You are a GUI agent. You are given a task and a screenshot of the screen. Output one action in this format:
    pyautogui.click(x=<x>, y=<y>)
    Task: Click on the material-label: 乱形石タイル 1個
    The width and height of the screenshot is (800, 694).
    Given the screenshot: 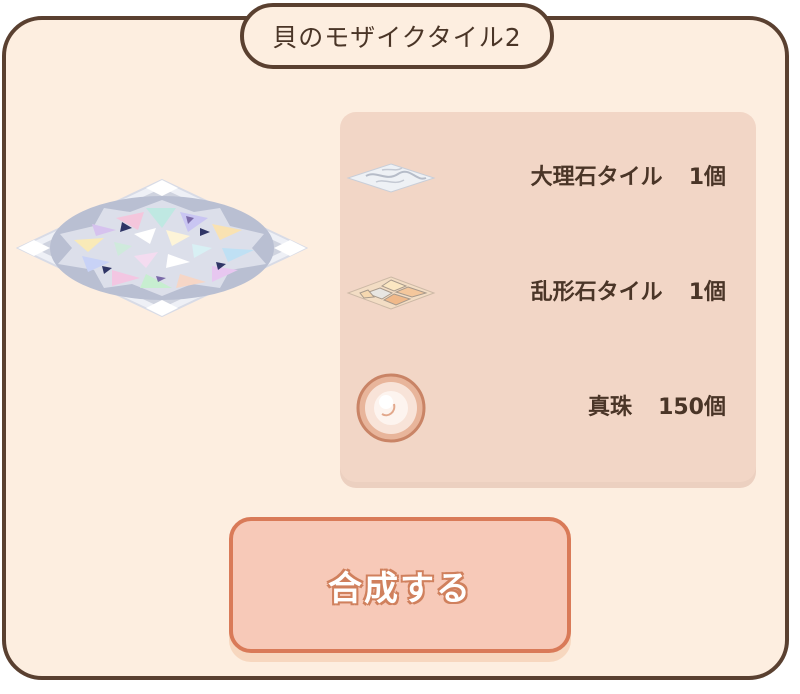 What is the action you would take?
    pyautogui.click(x=628, y=293)
    